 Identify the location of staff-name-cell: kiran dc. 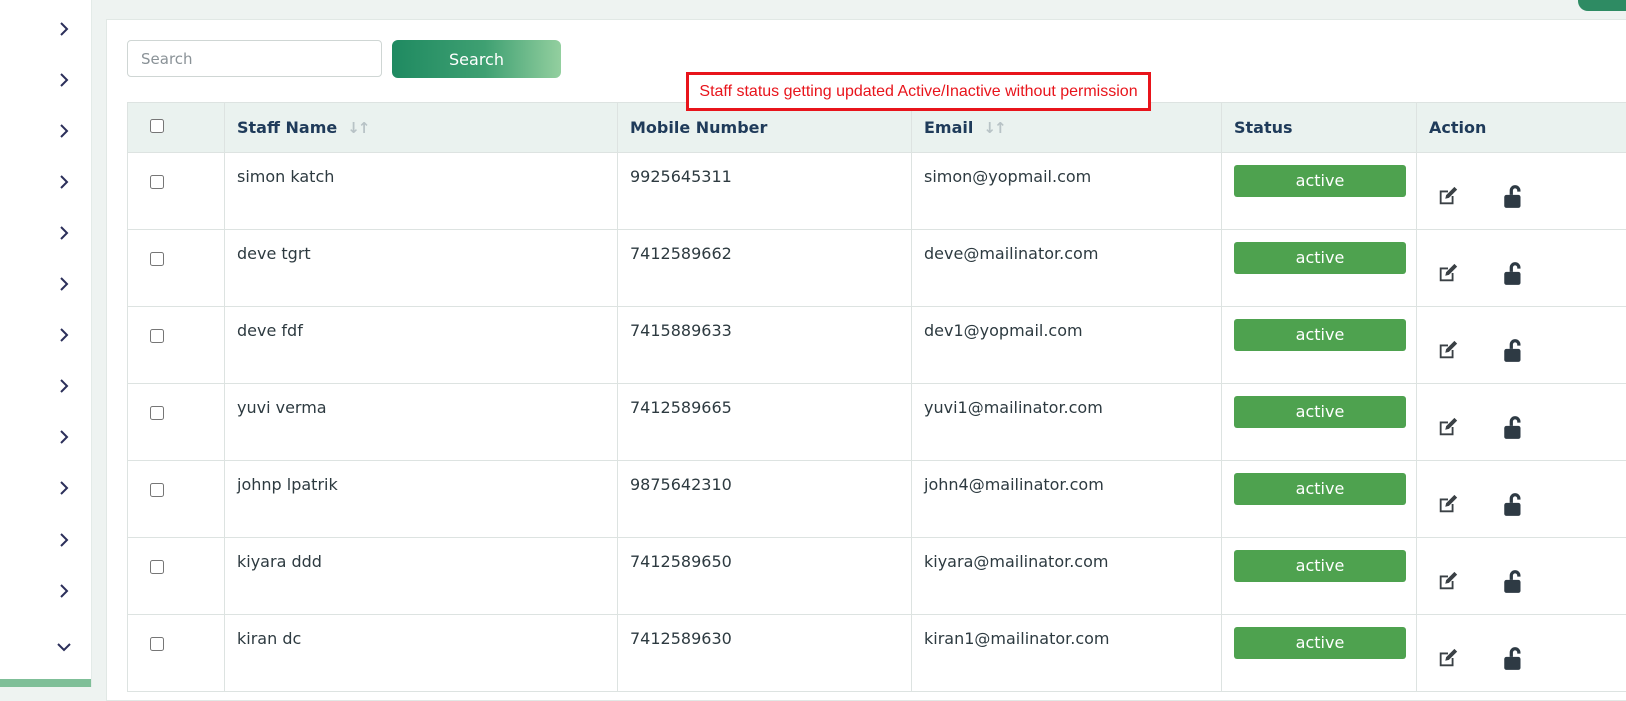
(421, 653).